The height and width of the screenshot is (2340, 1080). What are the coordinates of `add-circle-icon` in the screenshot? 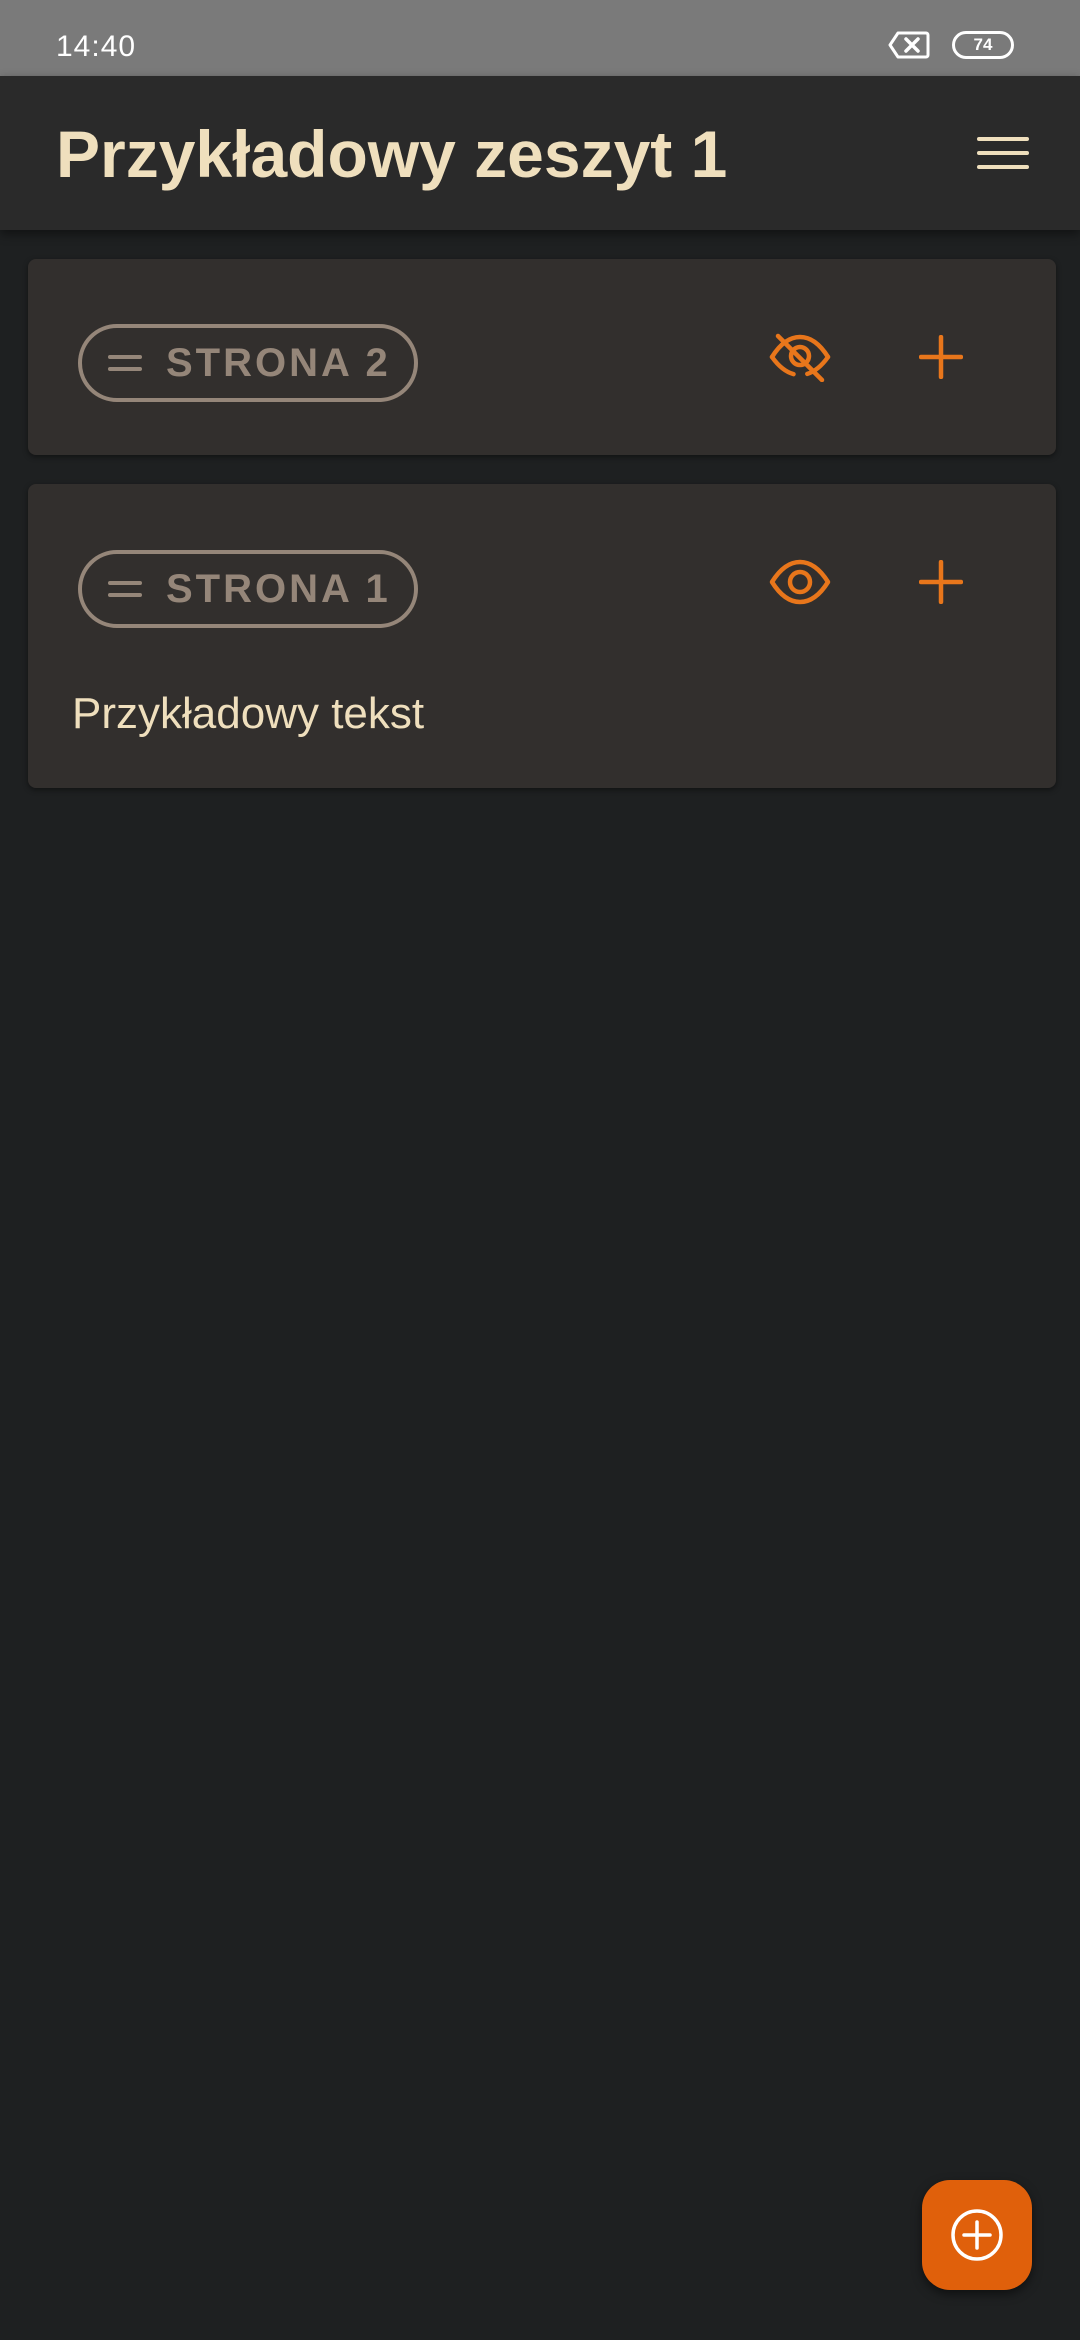 It's located at (977, 2235).